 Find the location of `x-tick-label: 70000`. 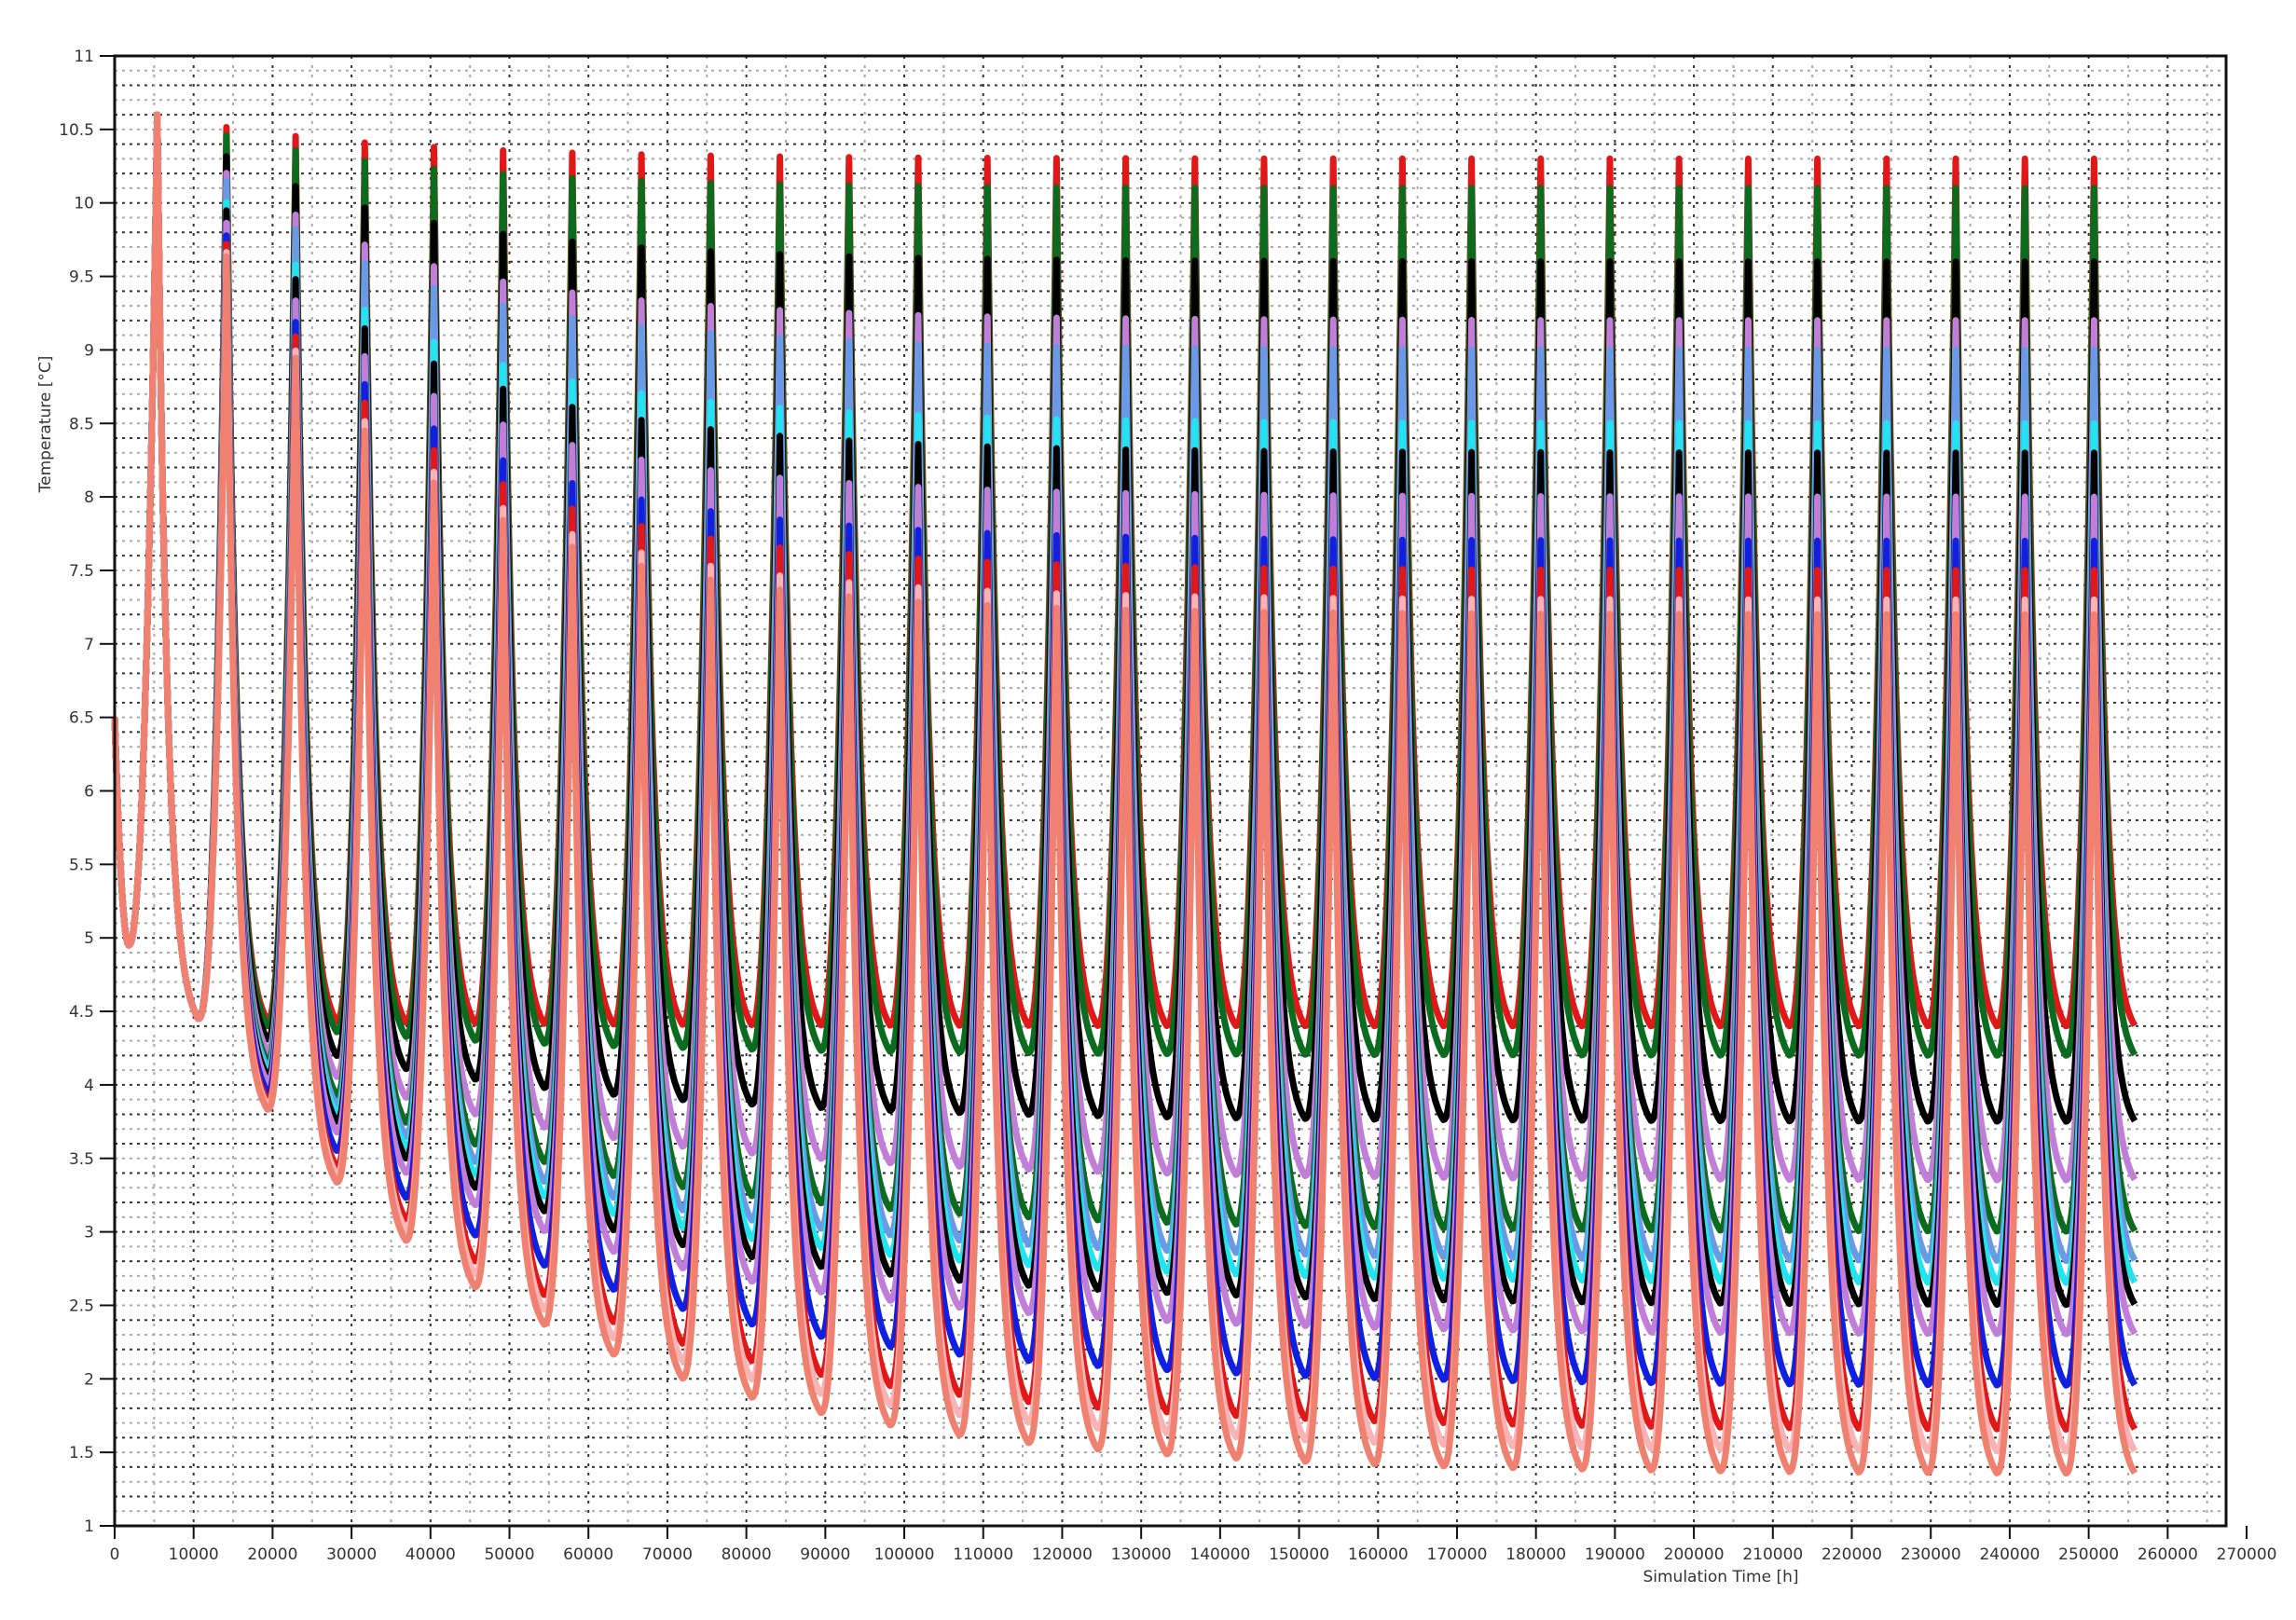

x-tick-label: 70000 is located at coordinates (667, 1554).